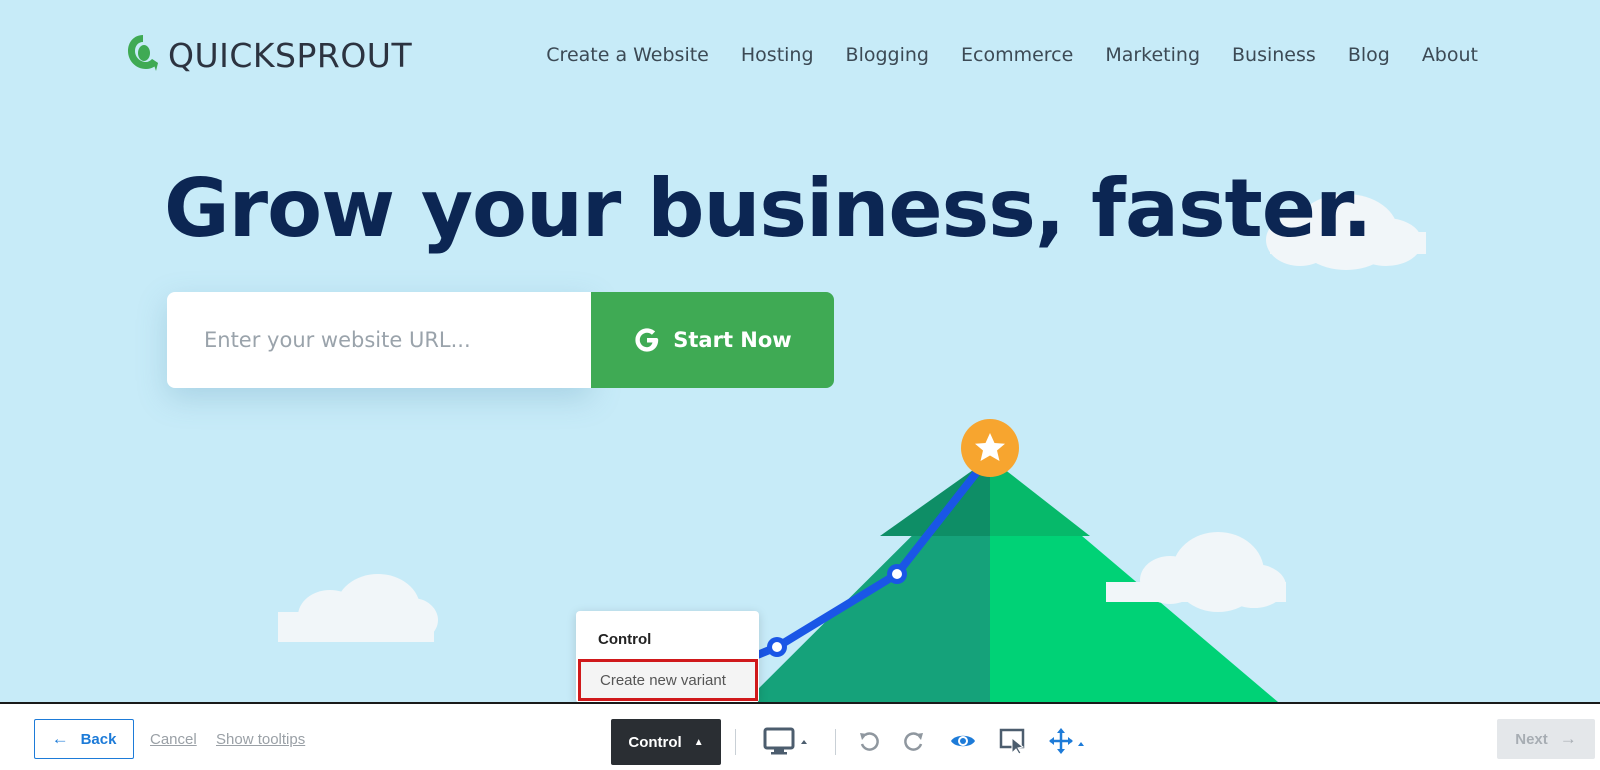 This screenshot has width=1600, height=770. What do you see at coordinates (1196, 572) in the screenshot?
I see `cloud-right` at bounding box center [1196, 572].